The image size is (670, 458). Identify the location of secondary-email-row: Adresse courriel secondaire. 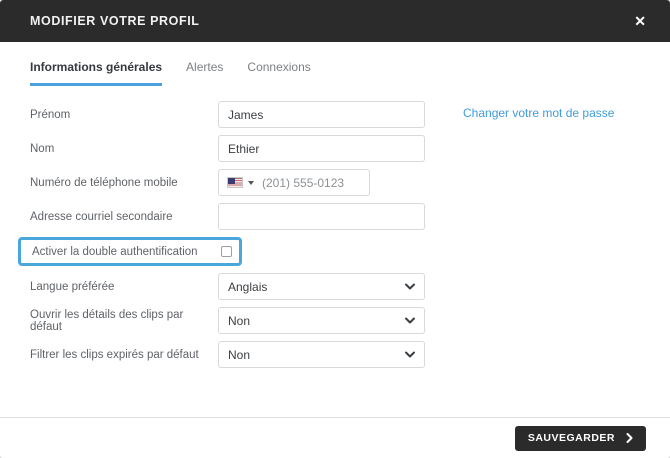
(335, 216).